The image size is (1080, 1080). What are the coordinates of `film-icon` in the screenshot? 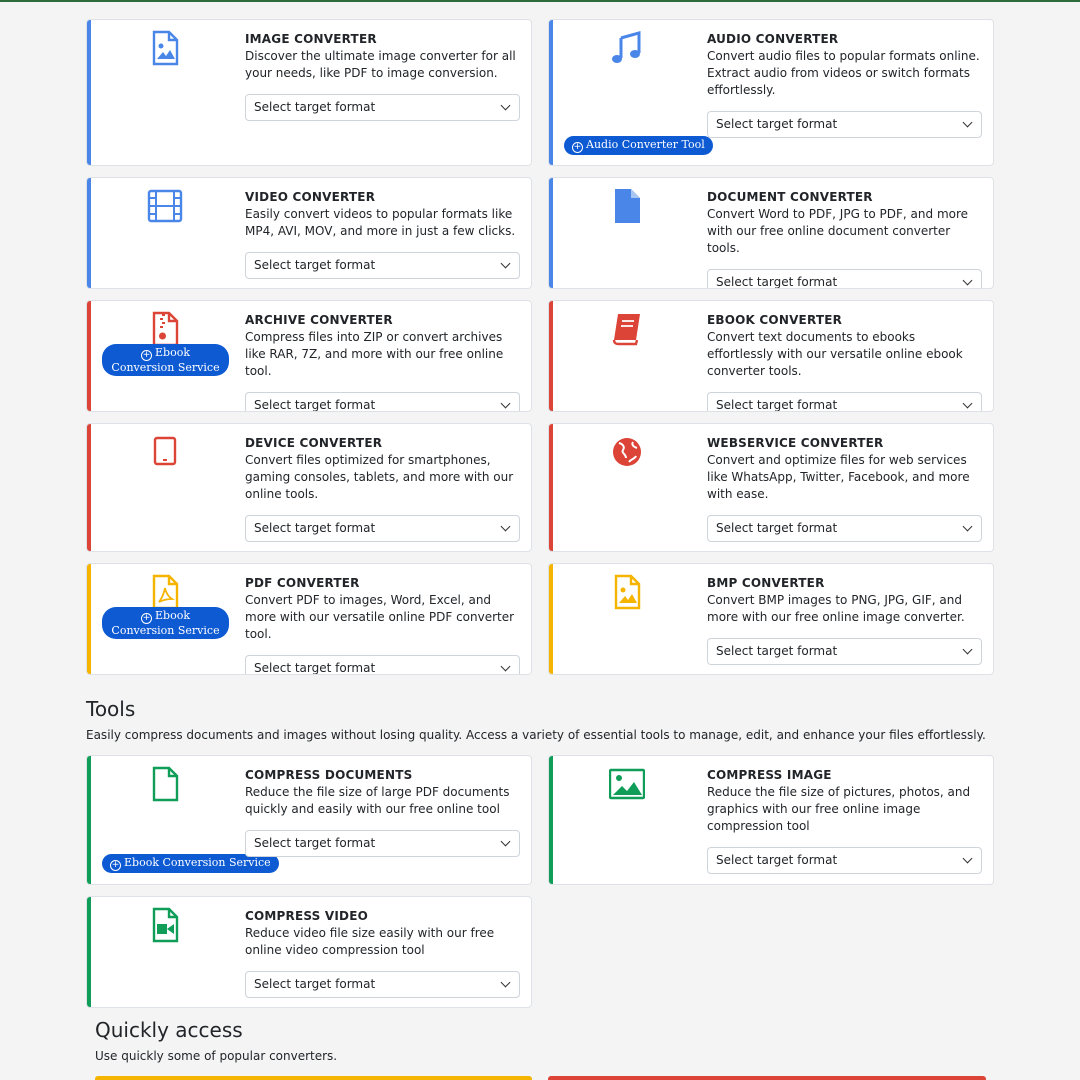 It's located at (165, 206).